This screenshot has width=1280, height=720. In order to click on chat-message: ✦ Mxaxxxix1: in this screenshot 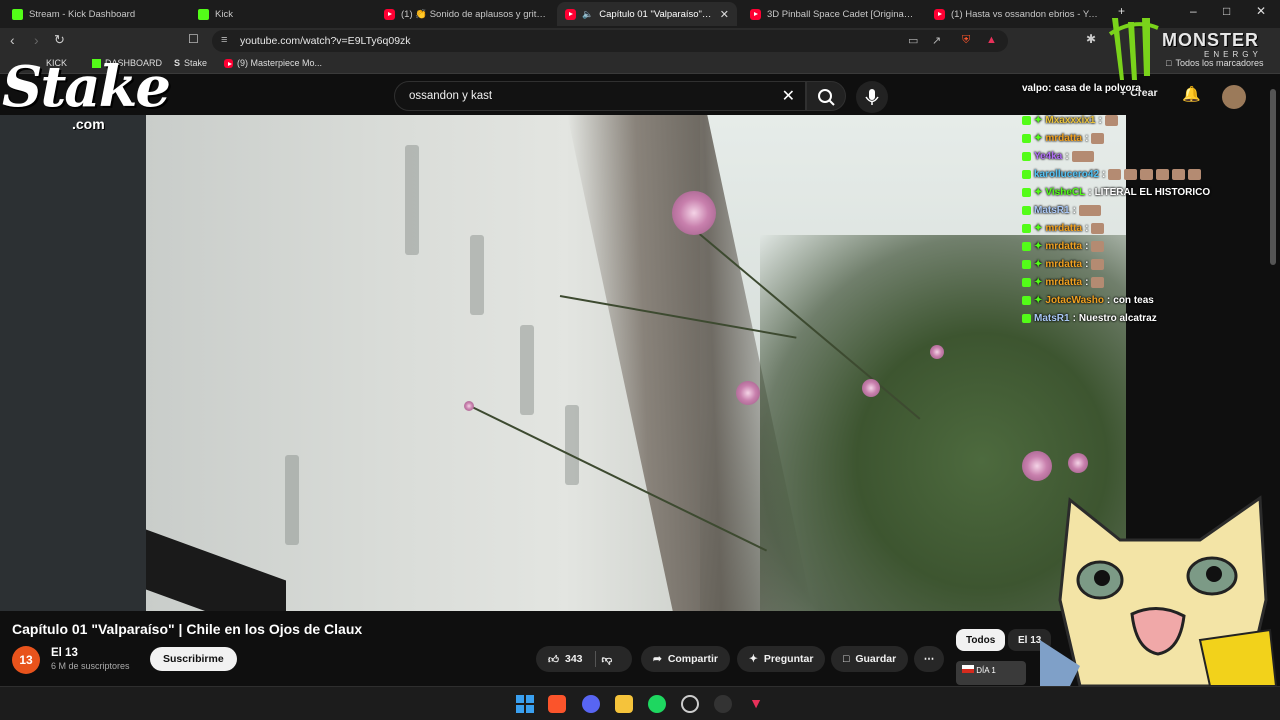, I will do `click(1070, 120)`.